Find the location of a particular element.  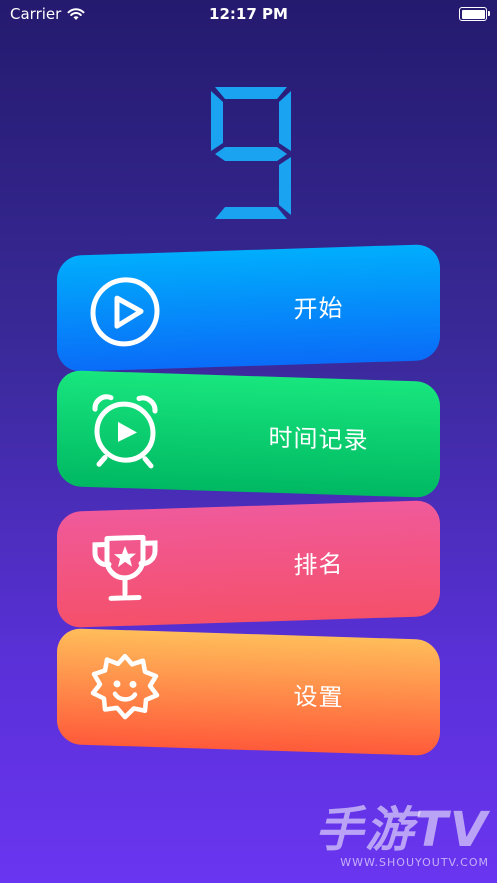

segment-c is located at coordinates (285, 186).